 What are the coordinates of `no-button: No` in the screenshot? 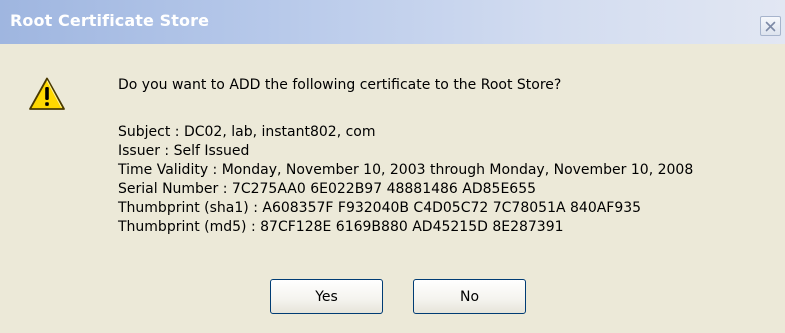 It's located at (469, 296).